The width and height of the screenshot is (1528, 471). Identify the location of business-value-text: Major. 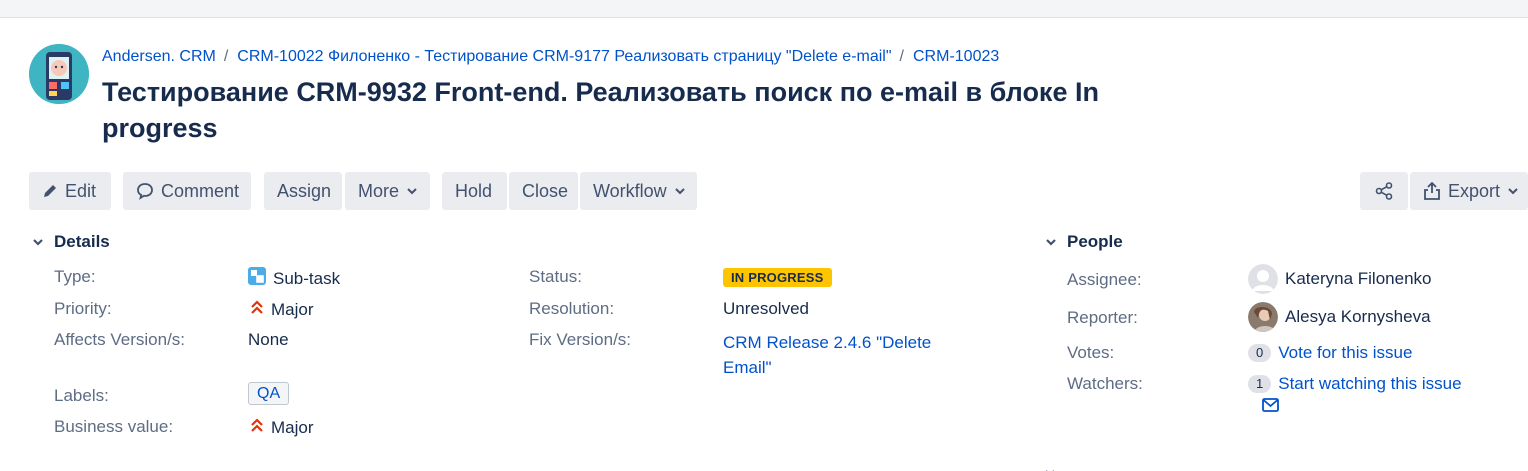
(292, 427).